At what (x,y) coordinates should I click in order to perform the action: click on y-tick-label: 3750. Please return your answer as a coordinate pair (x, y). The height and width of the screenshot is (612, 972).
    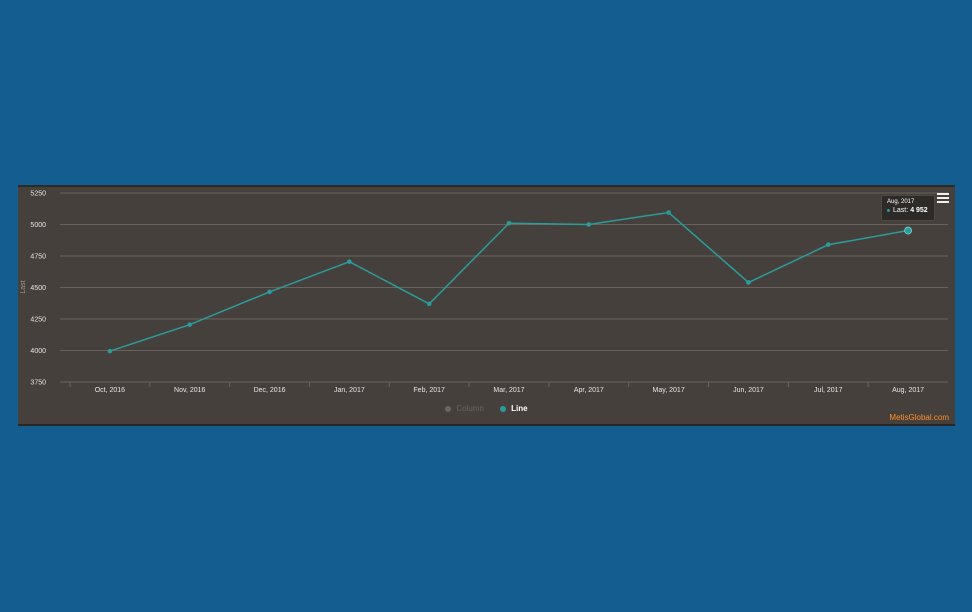
    Looking at the image, I should click on (38, 383).